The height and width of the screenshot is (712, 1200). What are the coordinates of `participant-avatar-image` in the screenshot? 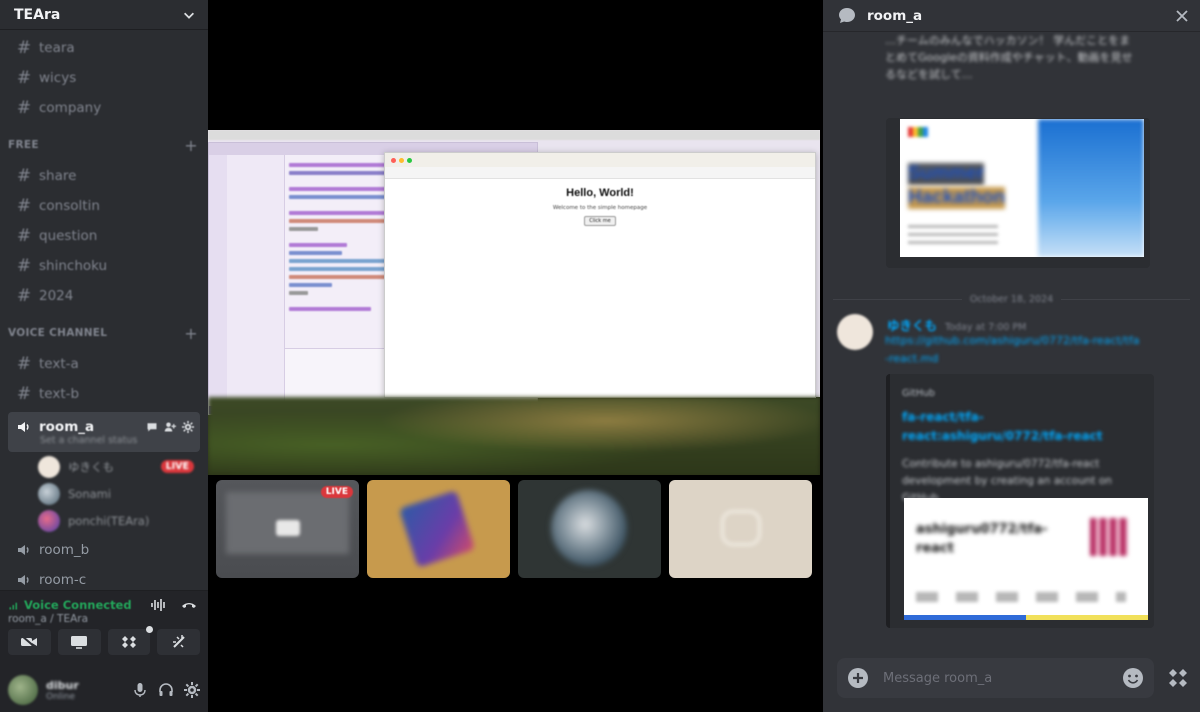 It's located at (437, 529).